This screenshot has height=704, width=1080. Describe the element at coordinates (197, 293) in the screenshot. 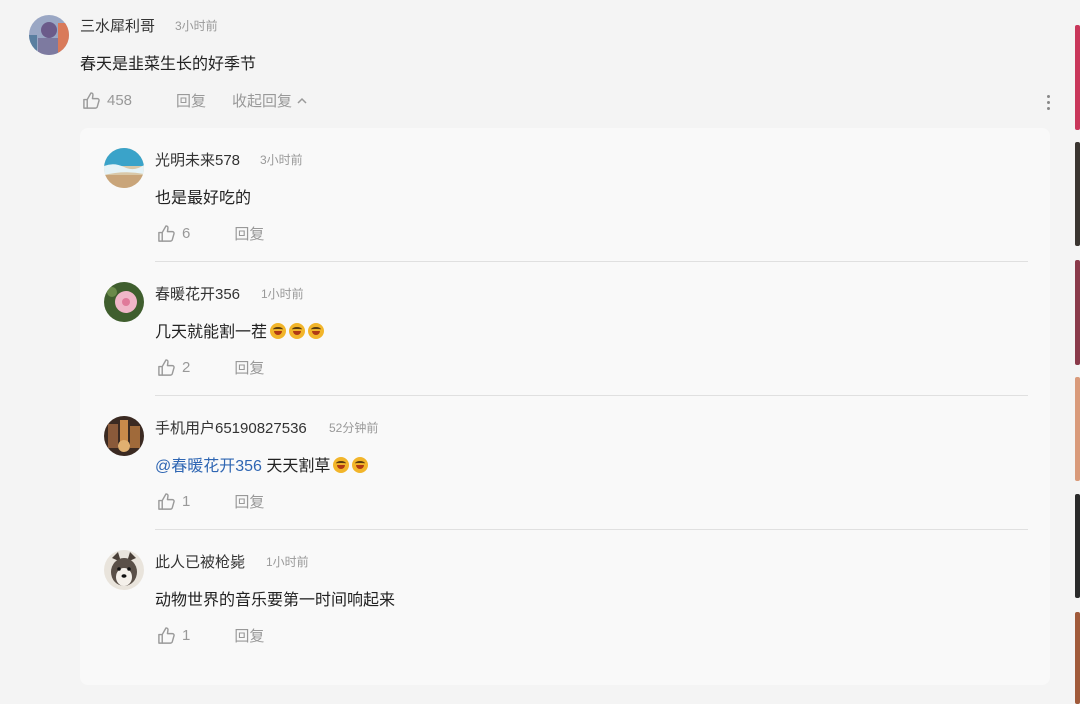

I see `reply-author: 春暖花开356` at that location.